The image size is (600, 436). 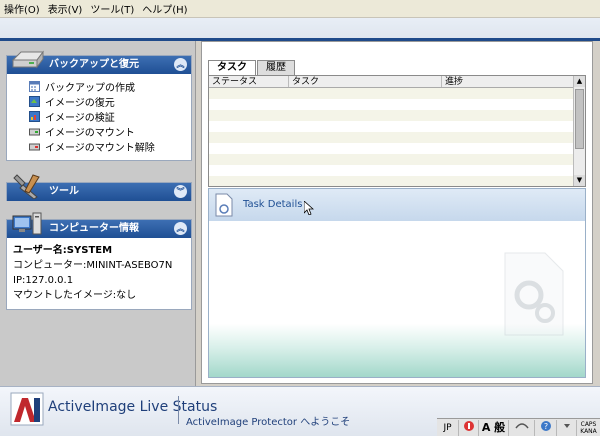 I want to click on help-button: ?, so click(x=546, y=427).